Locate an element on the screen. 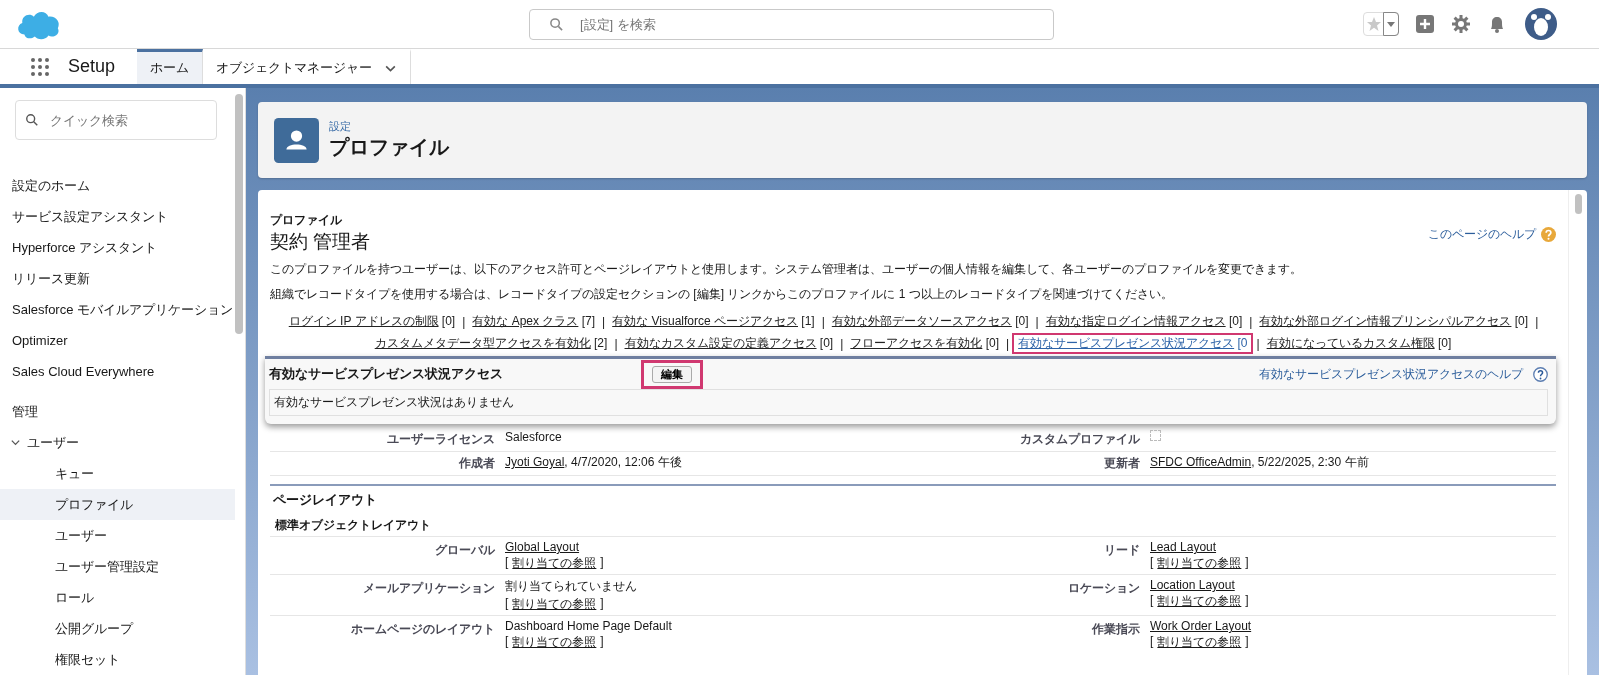 The width and height of the screenshot is (1599, 675). section-title: 有効なサービスプレゼンス状況アクセス is located at coordinates (386, 374).